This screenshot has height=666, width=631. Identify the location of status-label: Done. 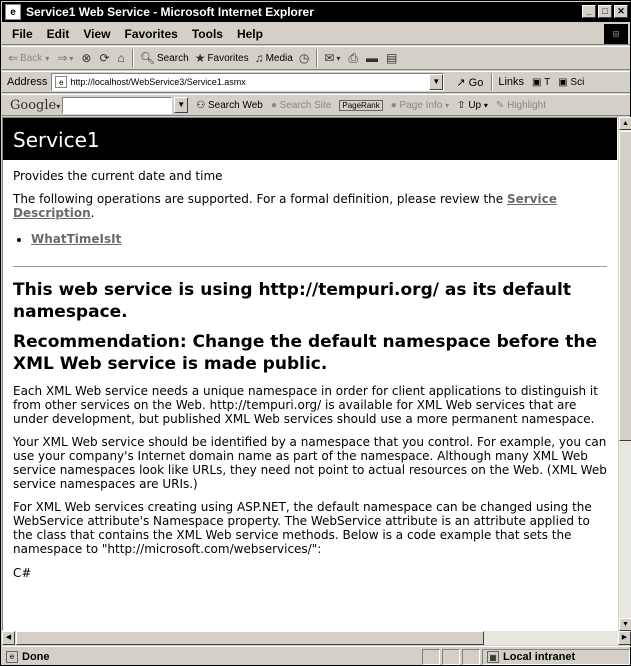
(36, 656).